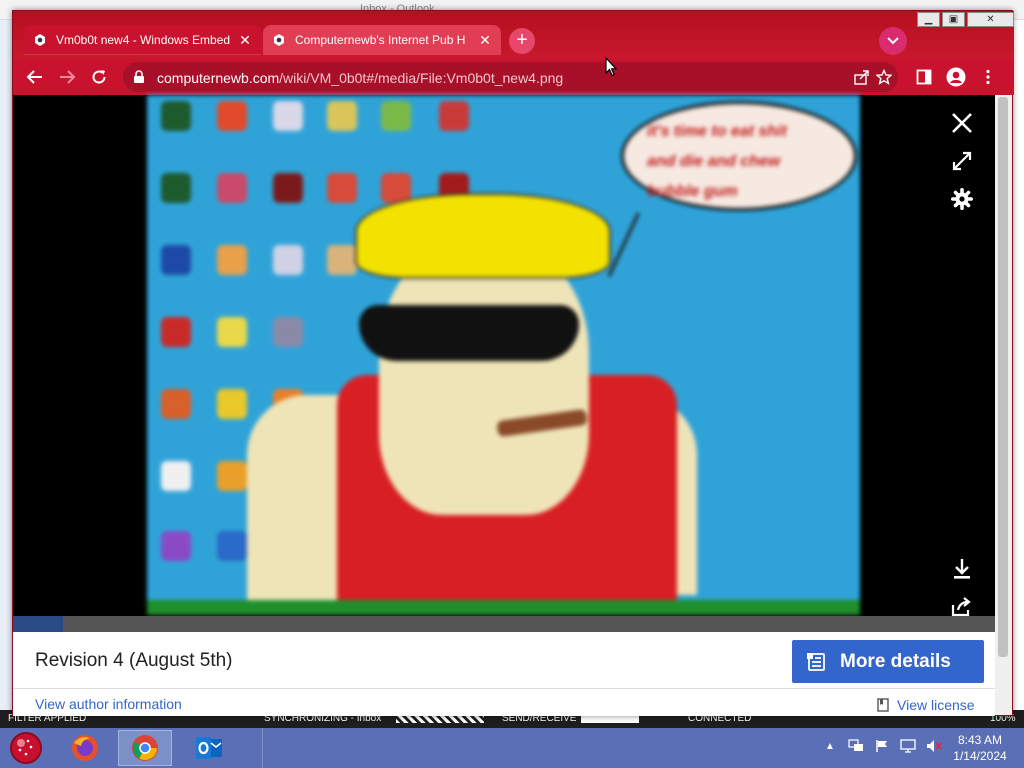 Image resolution: width=1024 pixels, height=768 pixels. I want to click on outlook-icon, so click(209, 748).